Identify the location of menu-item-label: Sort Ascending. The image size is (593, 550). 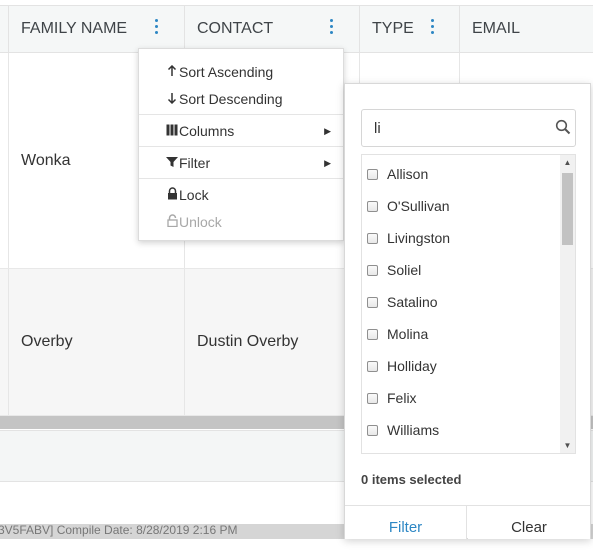
(226, 72).